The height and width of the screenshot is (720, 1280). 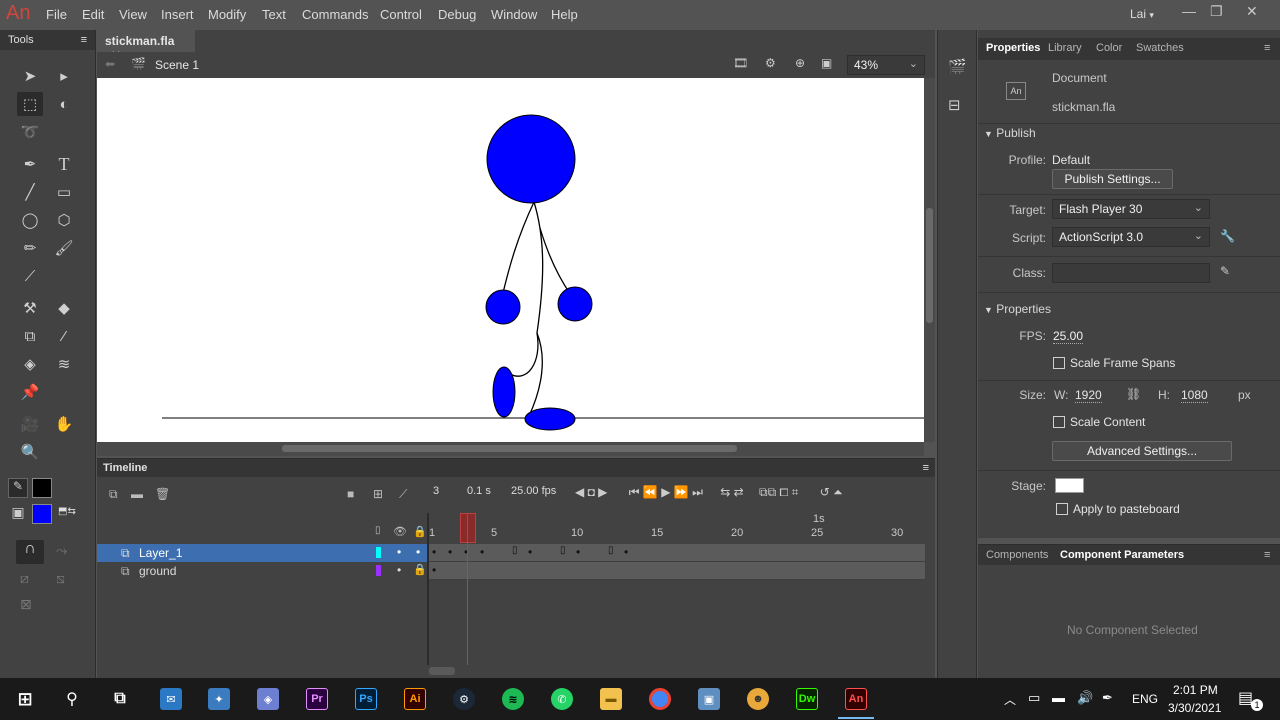 What do you see at coordinates (335, 14) in the screenshot?
I see `menu-commands: Commands` at bounding box center [335, 14].